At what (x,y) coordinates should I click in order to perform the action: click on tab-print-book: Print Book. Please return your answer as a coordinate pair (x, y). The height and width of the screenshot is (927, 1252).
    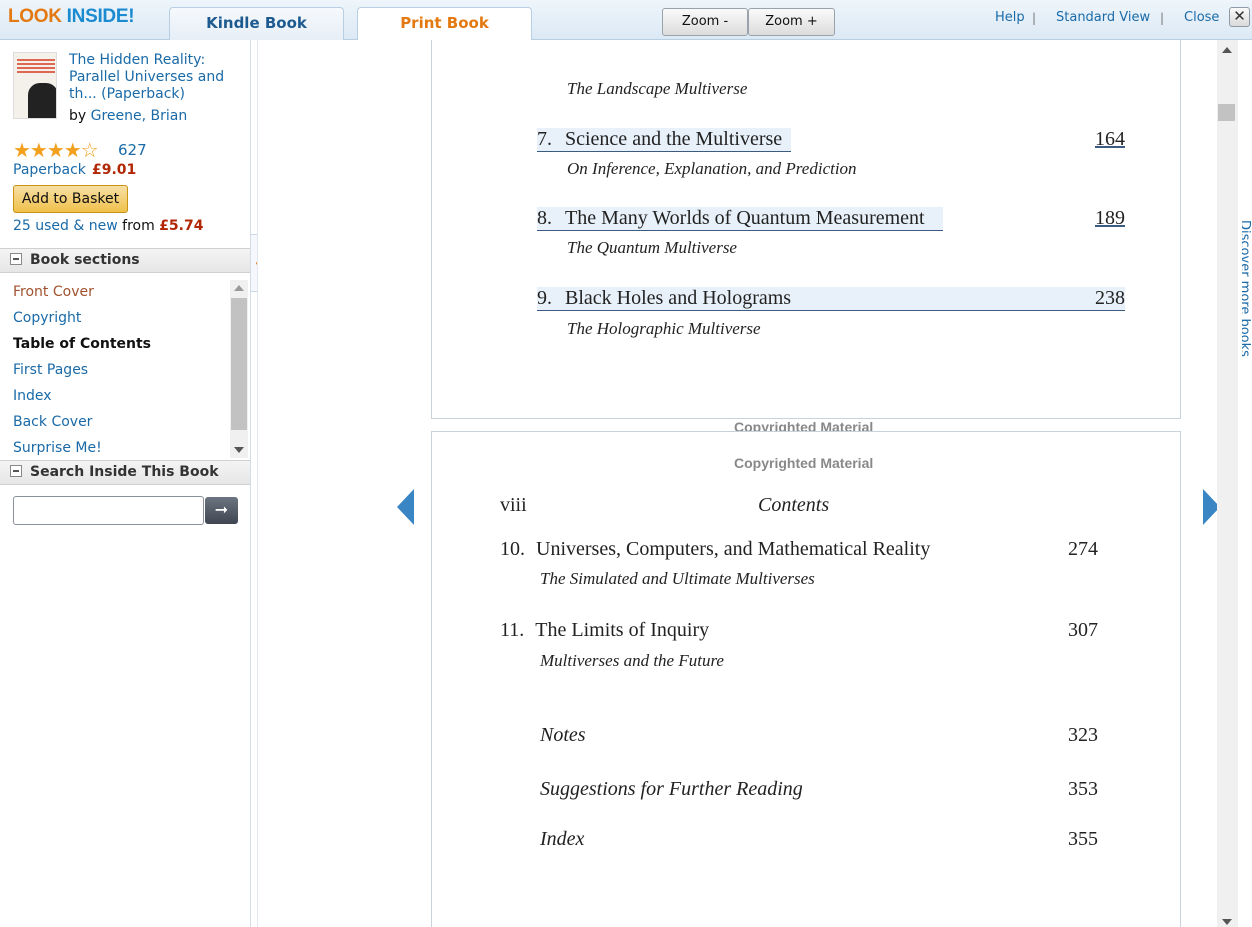
    Looking at the image, I should click on (444, 24).